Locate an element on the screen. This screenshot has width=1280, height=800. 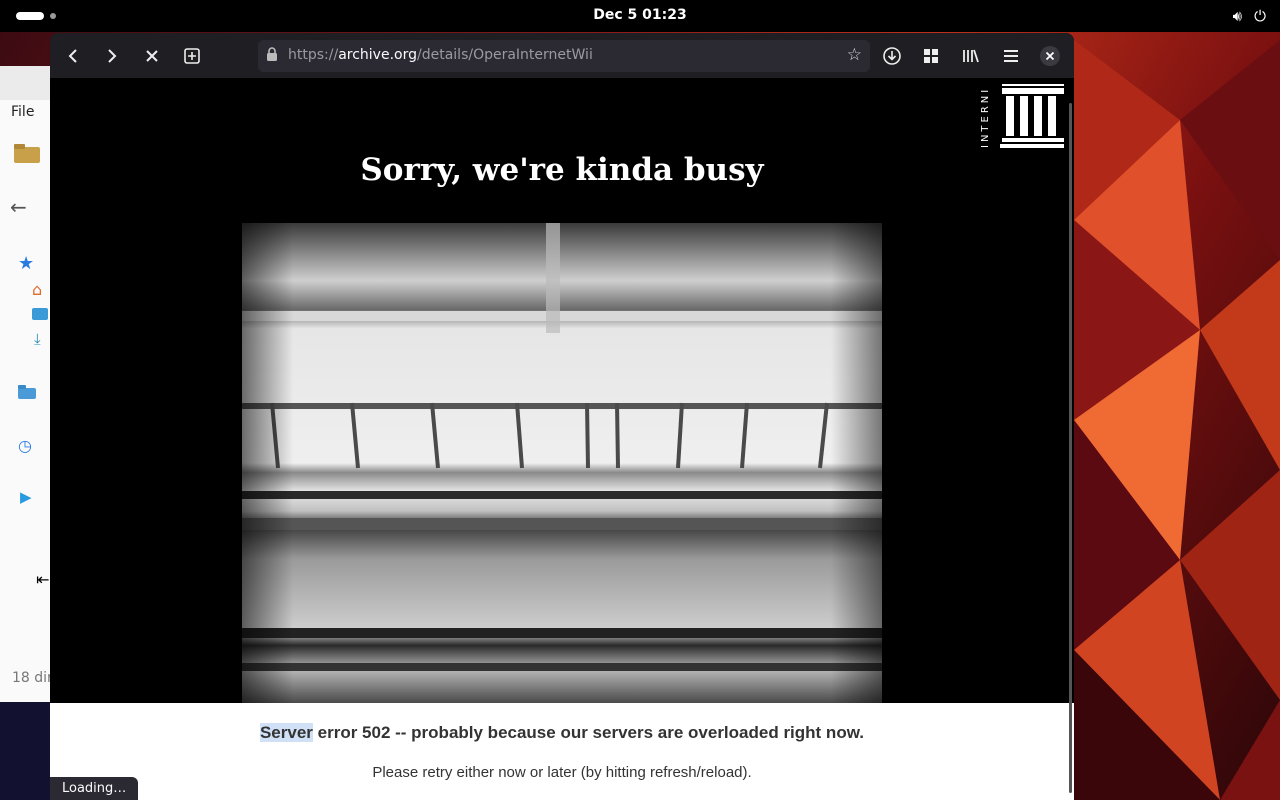
lock-icon is located at coordinates (273, 55).